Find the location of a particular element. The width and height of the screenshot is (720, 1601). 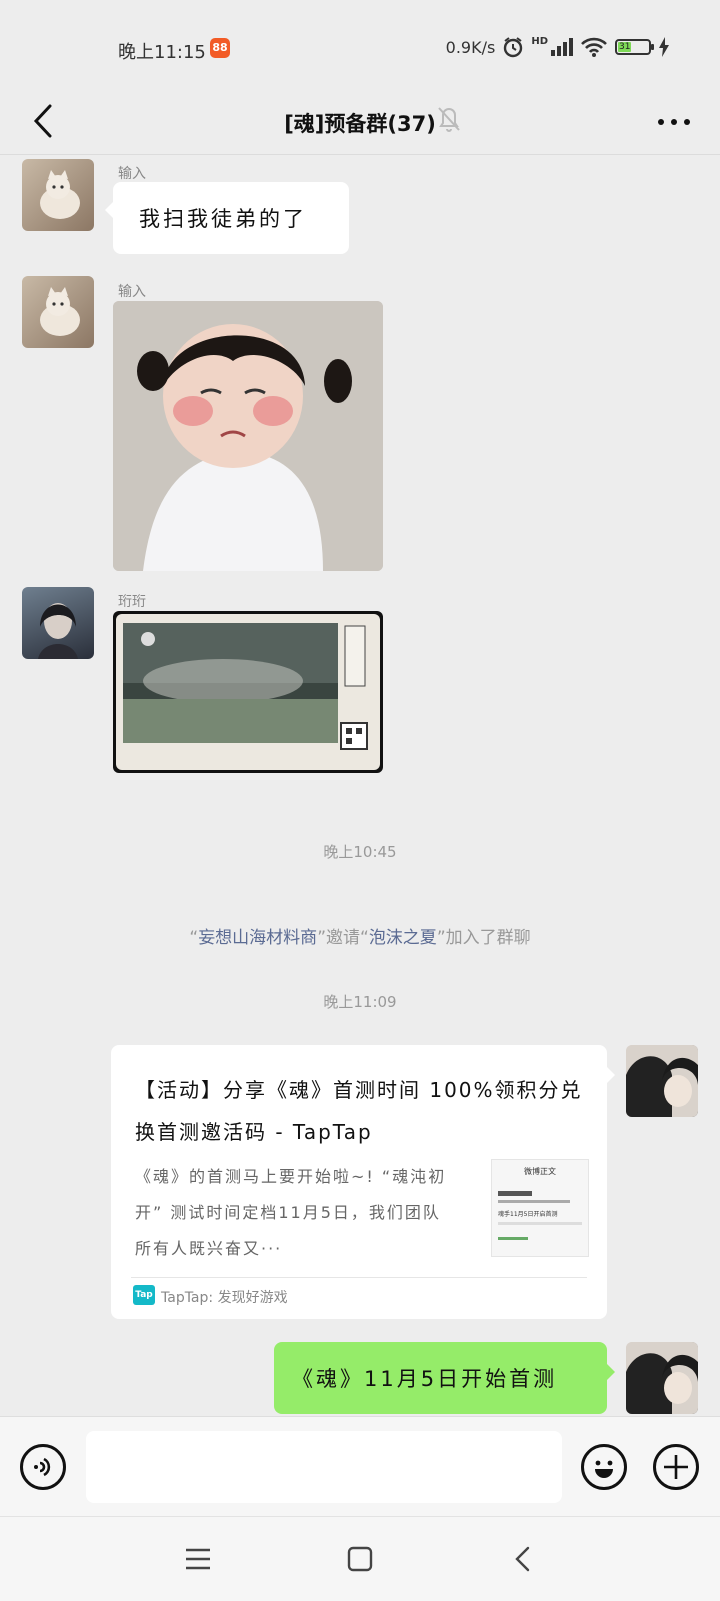

link-card-source: TapTap: 发现好游戏 is located at coordinates (224, 1298).